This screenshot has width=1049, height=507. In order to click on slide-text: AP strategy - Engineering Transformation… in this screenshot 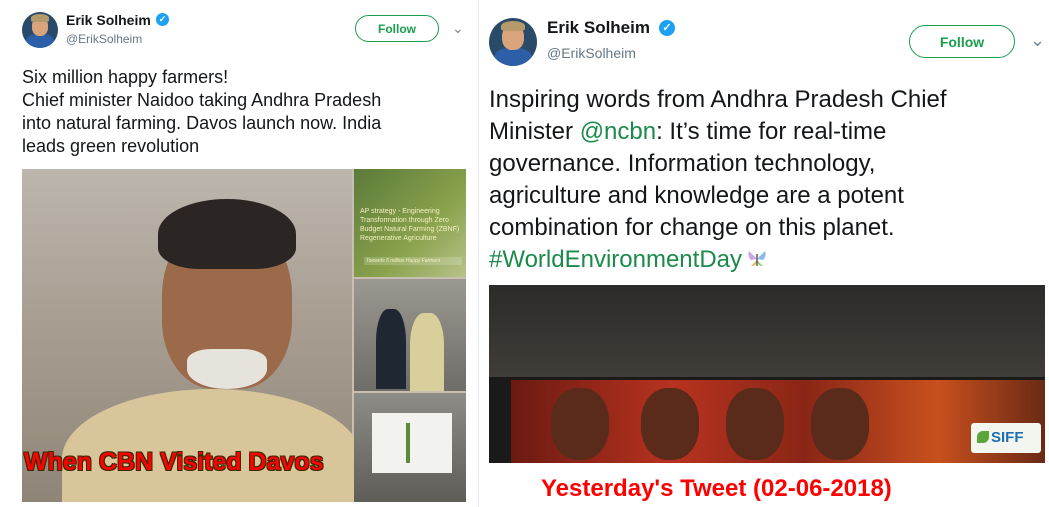, I will do `click(410, 225)`.